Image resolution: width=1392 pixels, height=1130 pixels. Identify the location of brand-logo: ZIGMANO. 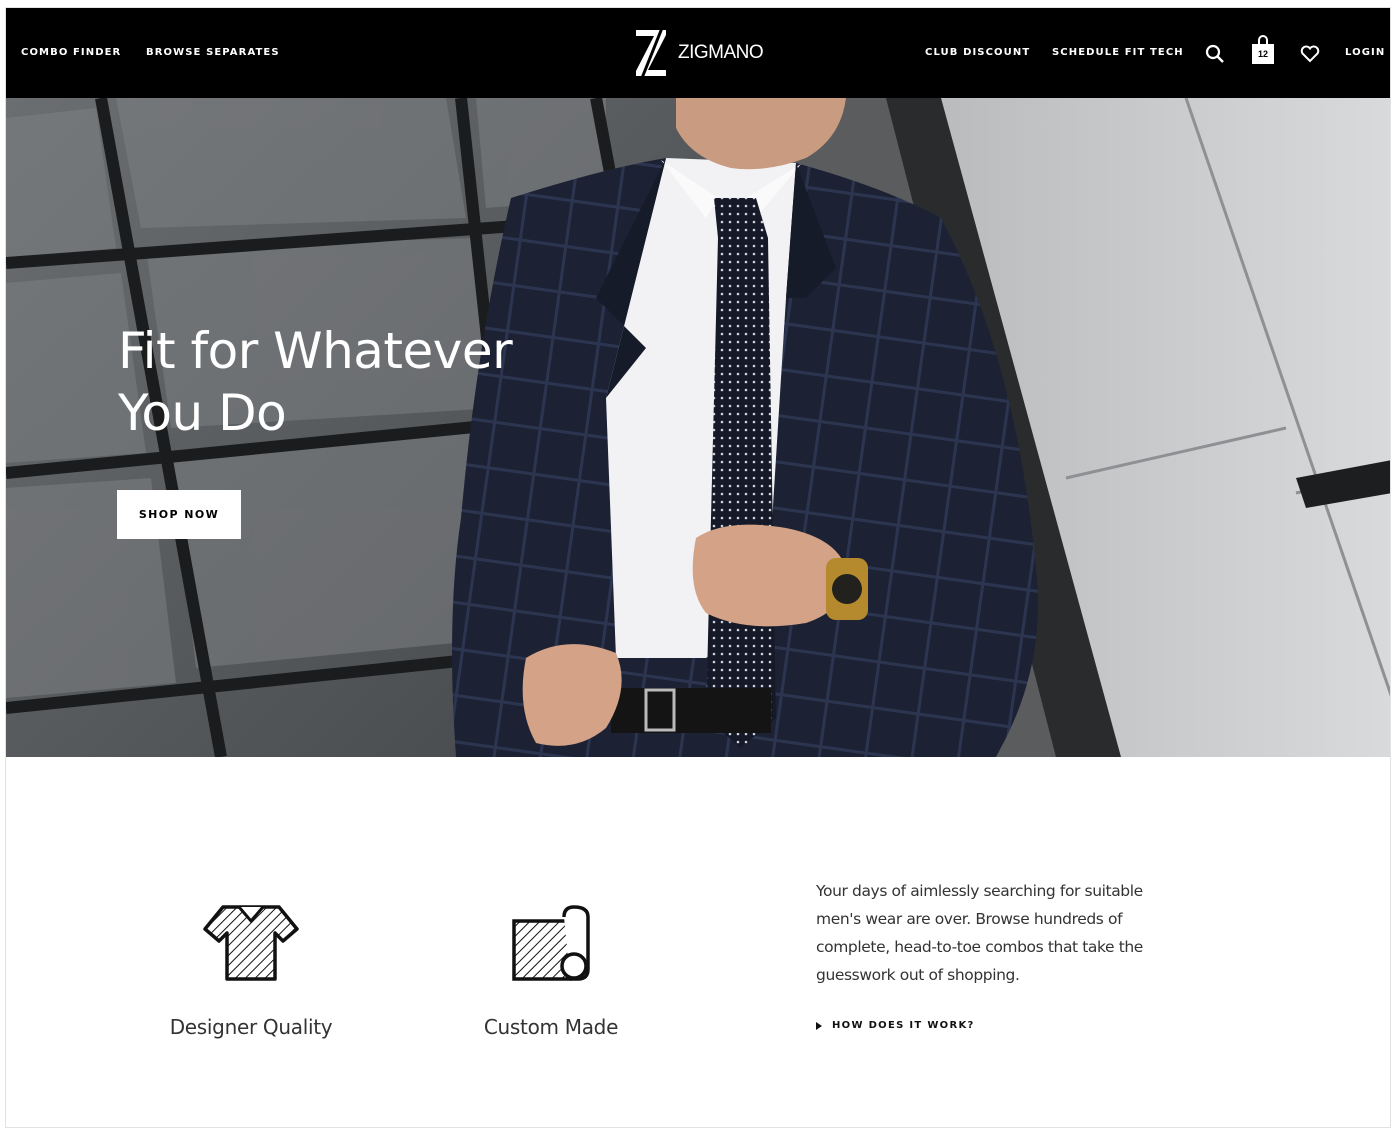
(698, 53).